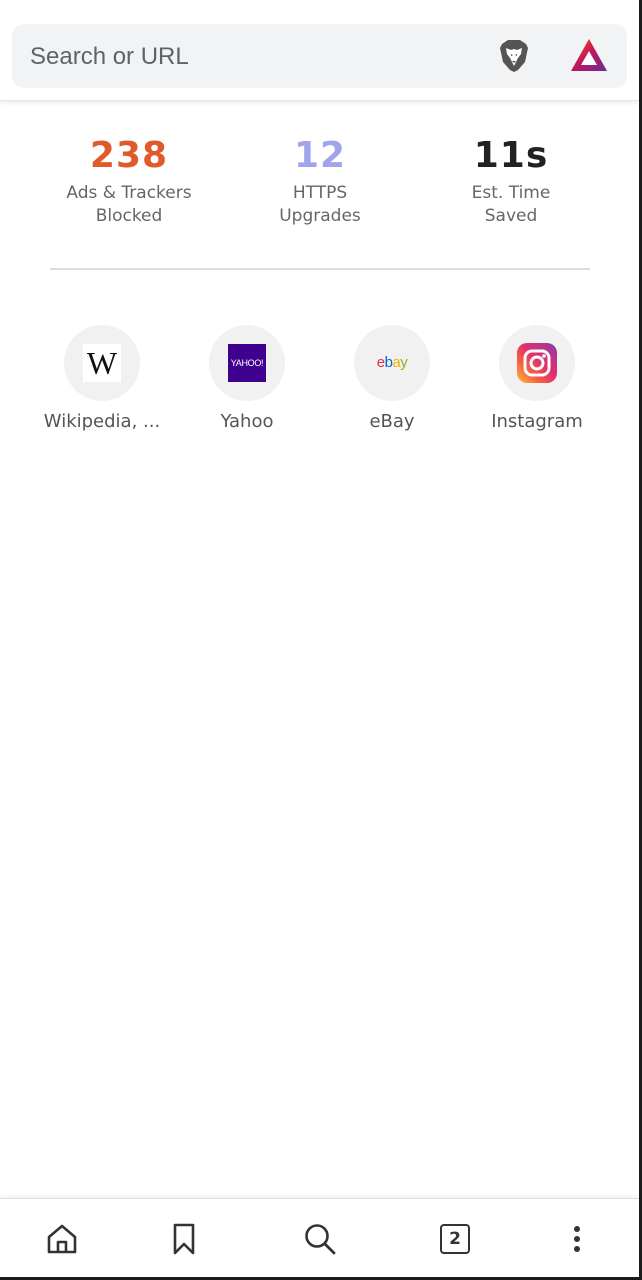  What do you see at coordinates (320, 269) in the screenshot?
I see `stats-divider` at bounding box center [320, 269].